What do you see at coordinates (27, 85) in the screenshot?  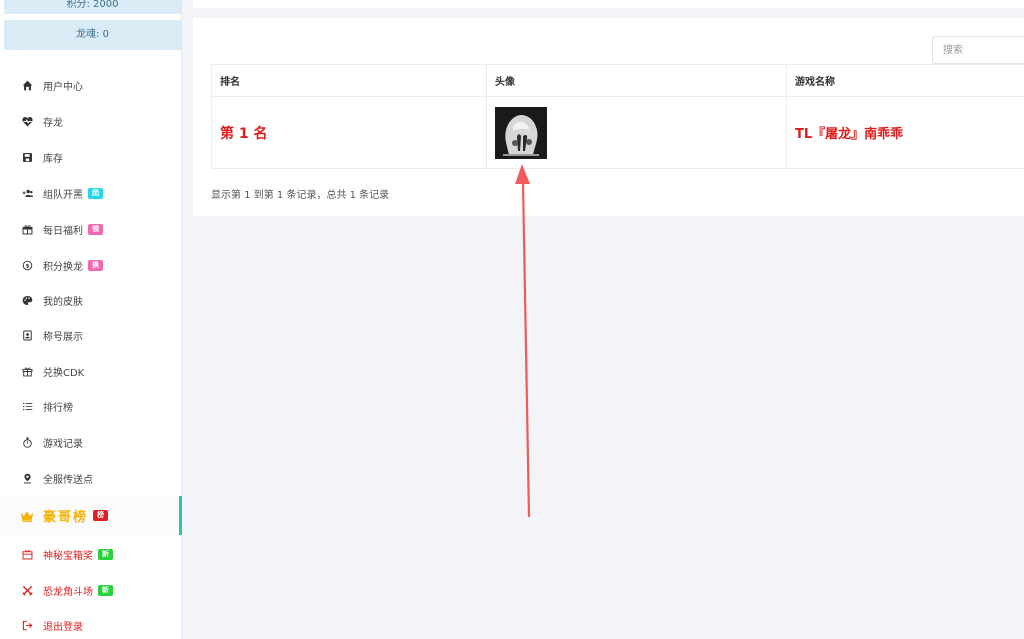 I see `home-icon` at bounding box center [27, 85].